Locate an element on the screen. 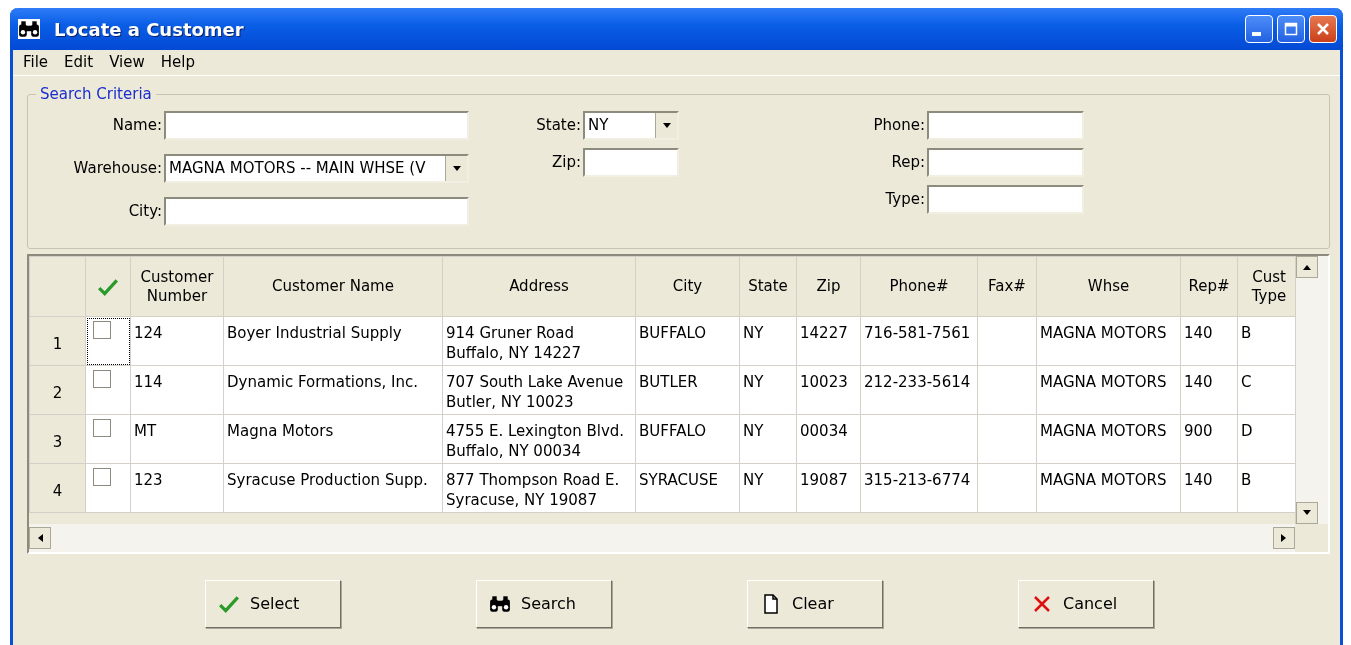 Image resolution: width=1351 pixels, height=645 pixels. column-header: City is located at coordinates (687, 286).